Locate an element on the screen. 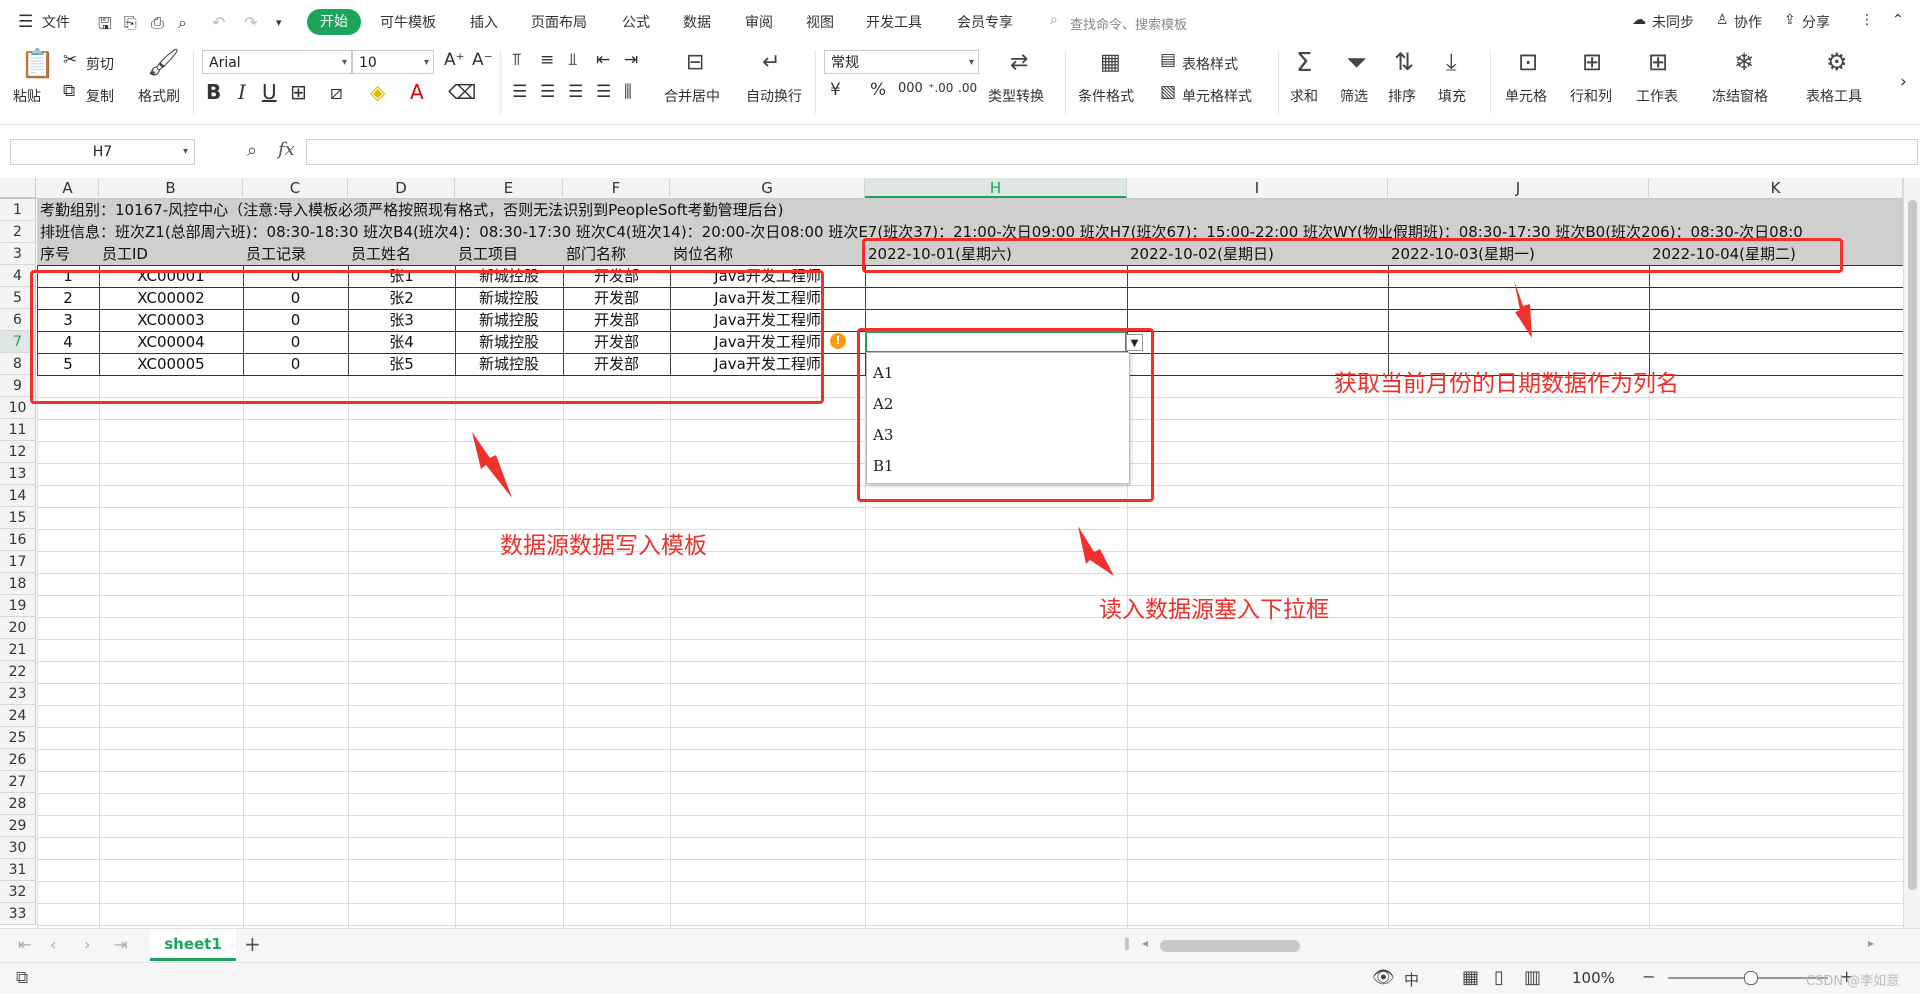 The height and width of the screenshot is (994, 1920). status-bar: ⧉ 👁 中 ▦ ▯ ▥ 100% − + CSDN @李如意 is located at coordinates (960, 978).